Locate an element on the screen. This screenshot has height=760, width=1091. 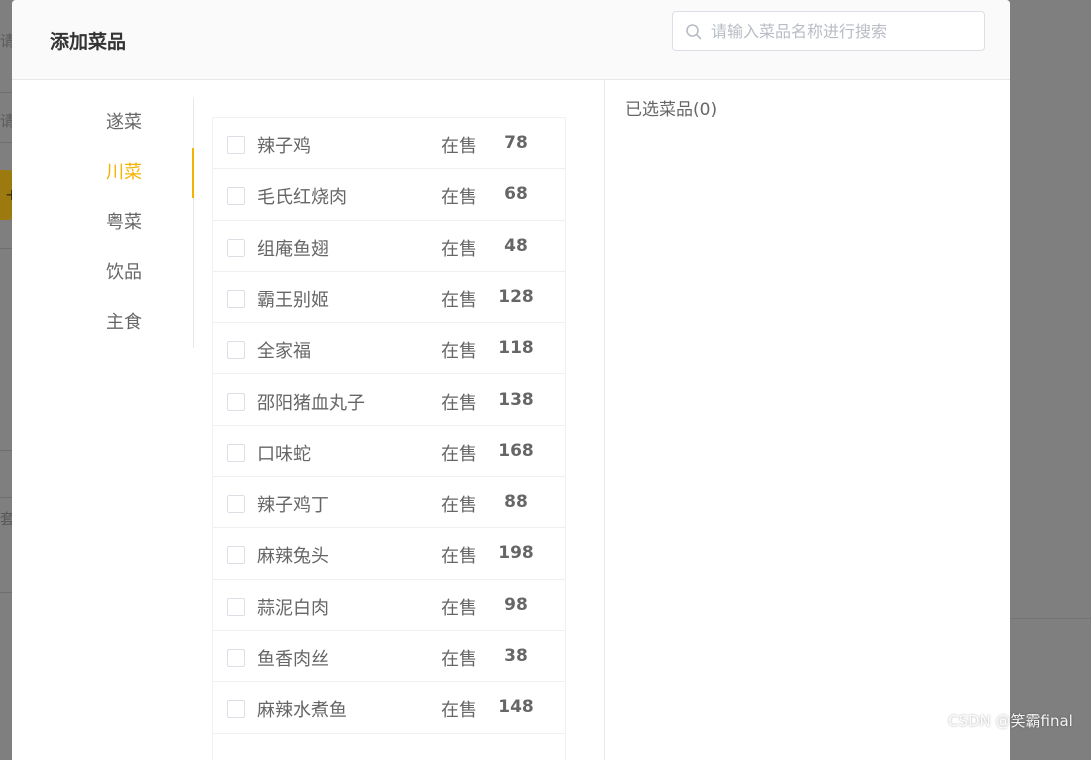
category-label: 川菜 is located at coordinates (124, 172).